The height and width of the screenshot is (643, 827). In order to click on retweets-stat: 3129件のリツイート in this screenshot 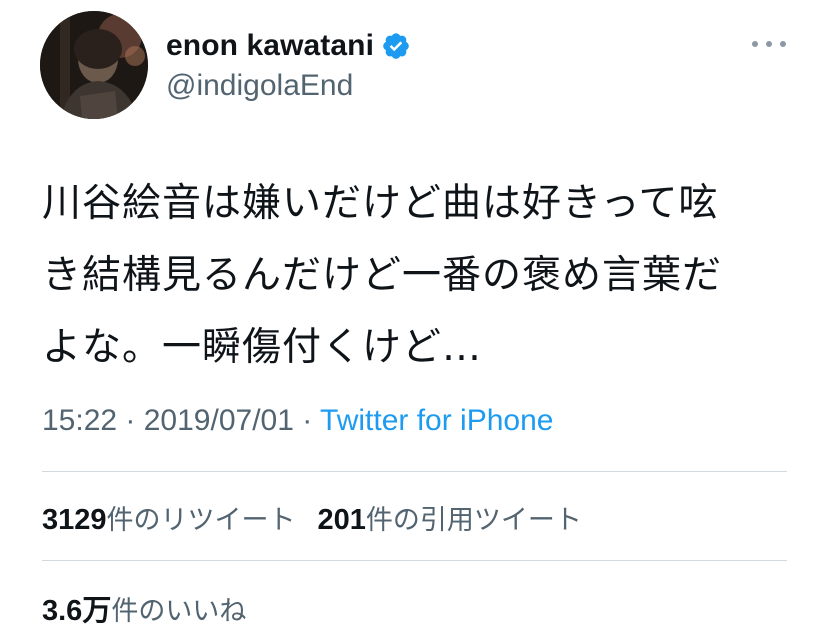, I will do `click(169, 517)`.